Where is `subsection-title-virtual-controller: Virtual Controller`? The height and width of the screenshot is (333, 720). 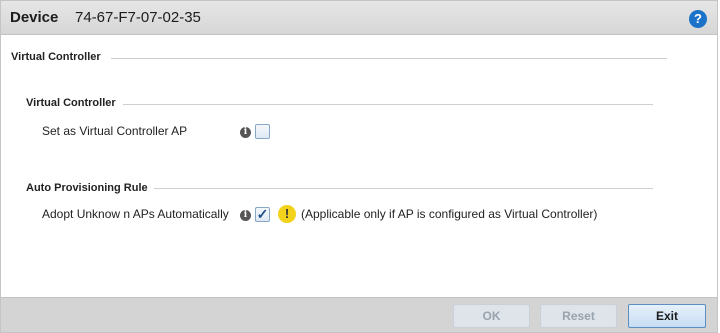
subsection-title-virtual-controller: Virtual Controller is located at coordinates (71, 103).